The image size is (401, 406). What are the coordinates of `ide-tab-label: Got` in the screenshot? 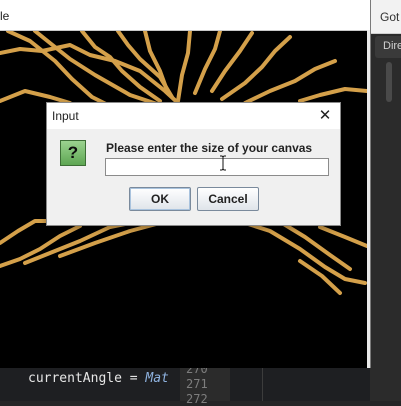 It's located at (389, 17).